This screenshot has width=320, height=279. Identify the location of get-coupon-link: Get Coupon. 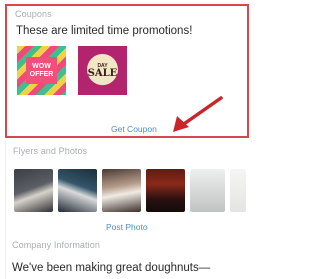
(134, 129).